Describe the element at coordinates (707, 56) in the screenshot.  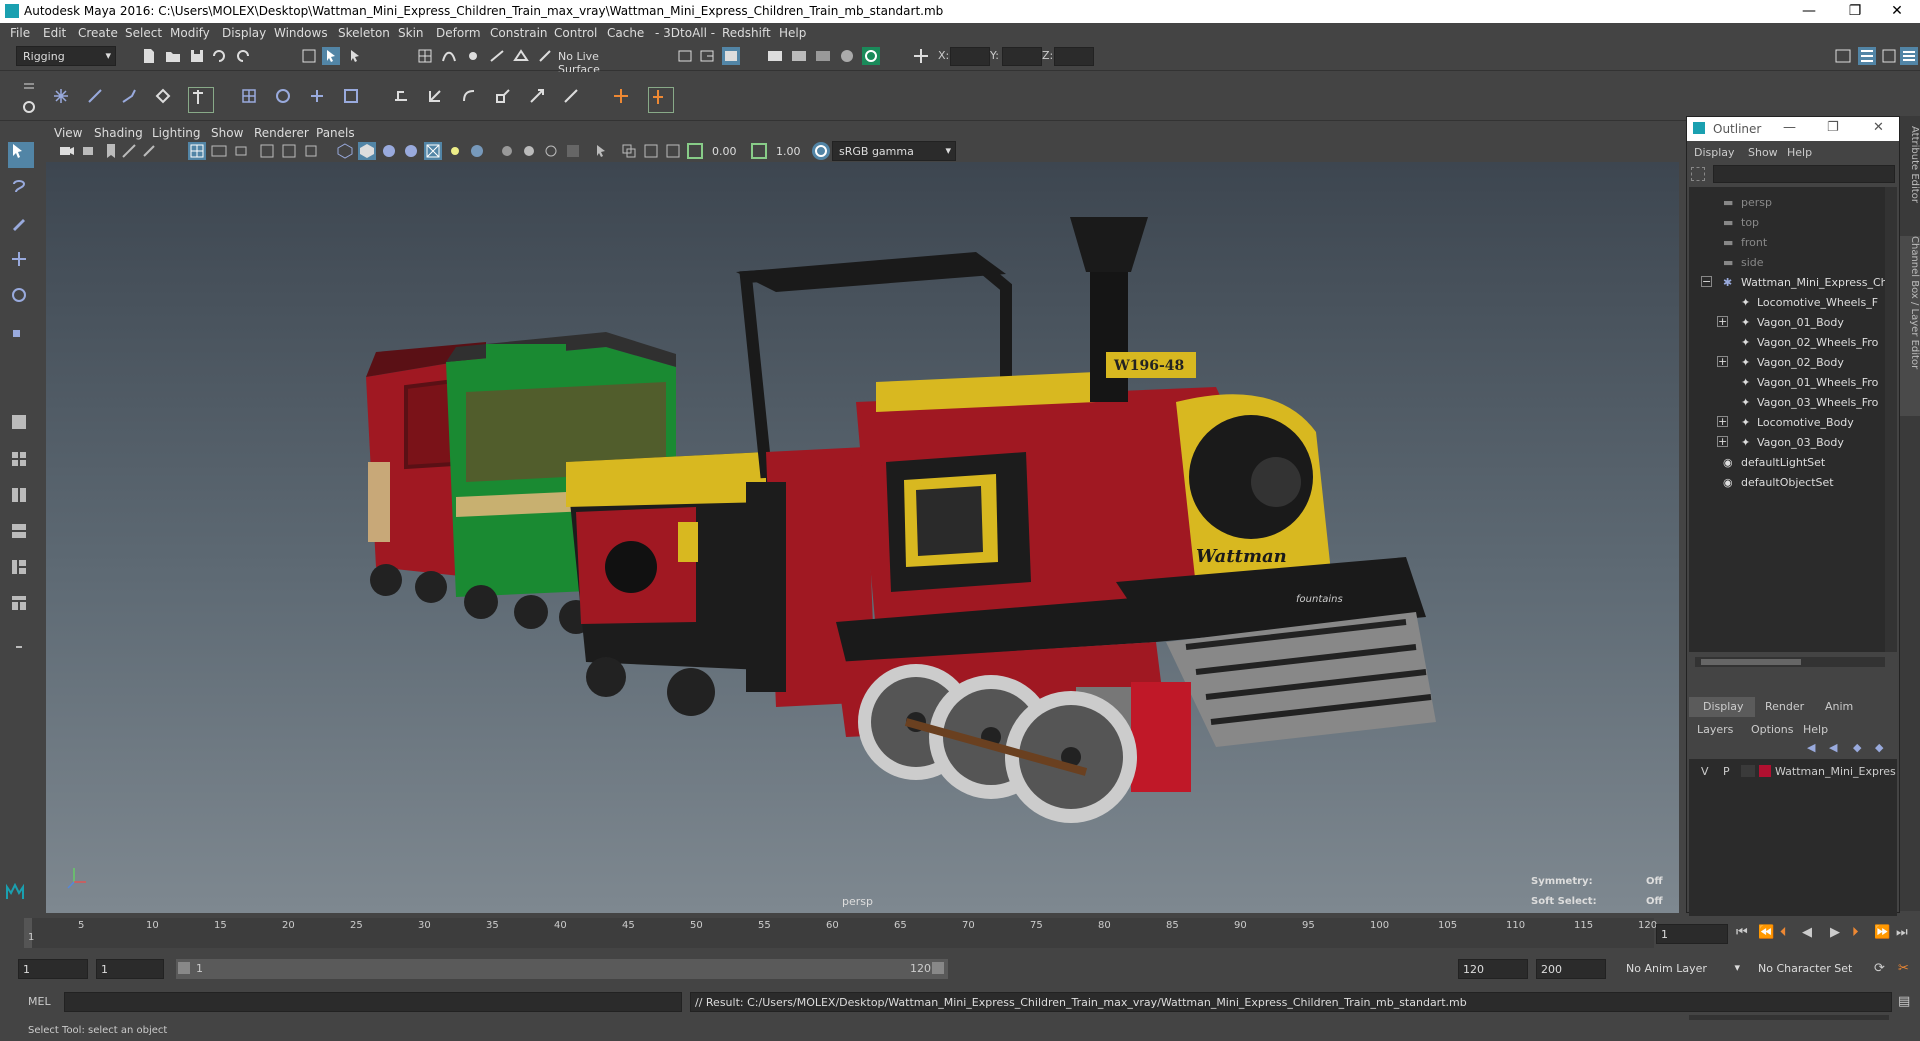
I see `output-ops-icon` at that location.